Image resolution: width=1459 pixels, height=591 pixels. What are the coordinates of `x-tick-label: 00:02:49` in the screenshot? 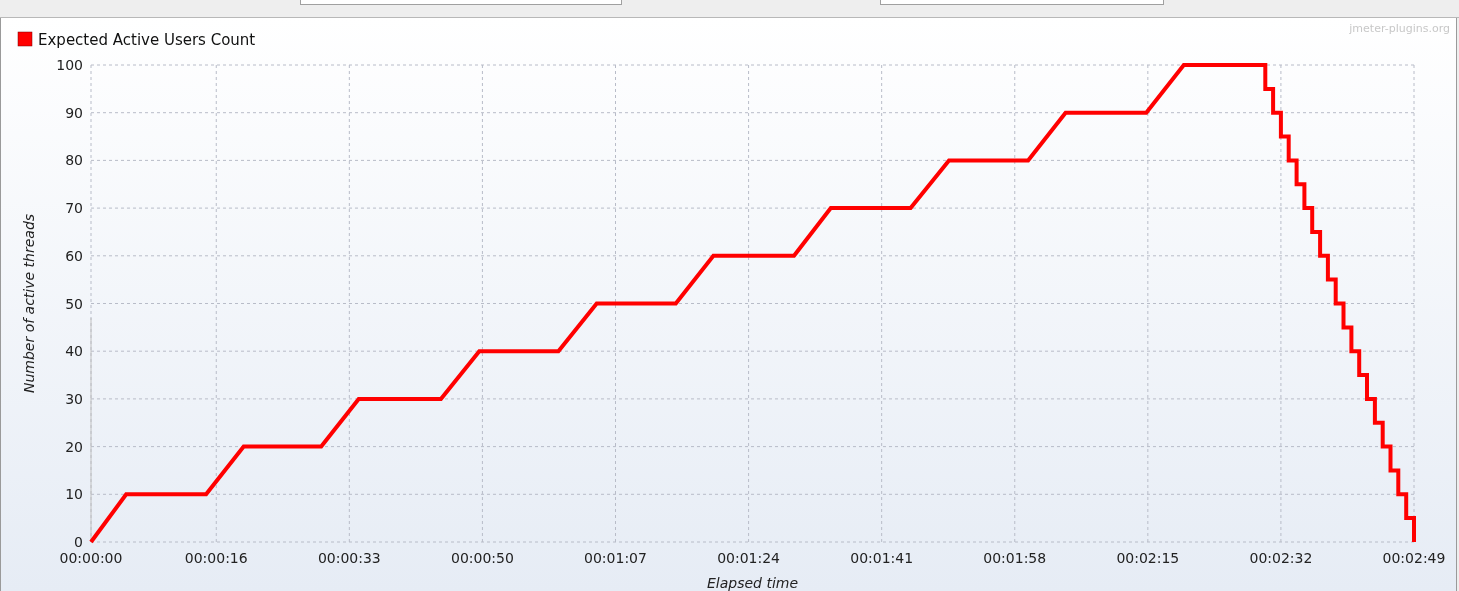 It's located at (1414, 558).